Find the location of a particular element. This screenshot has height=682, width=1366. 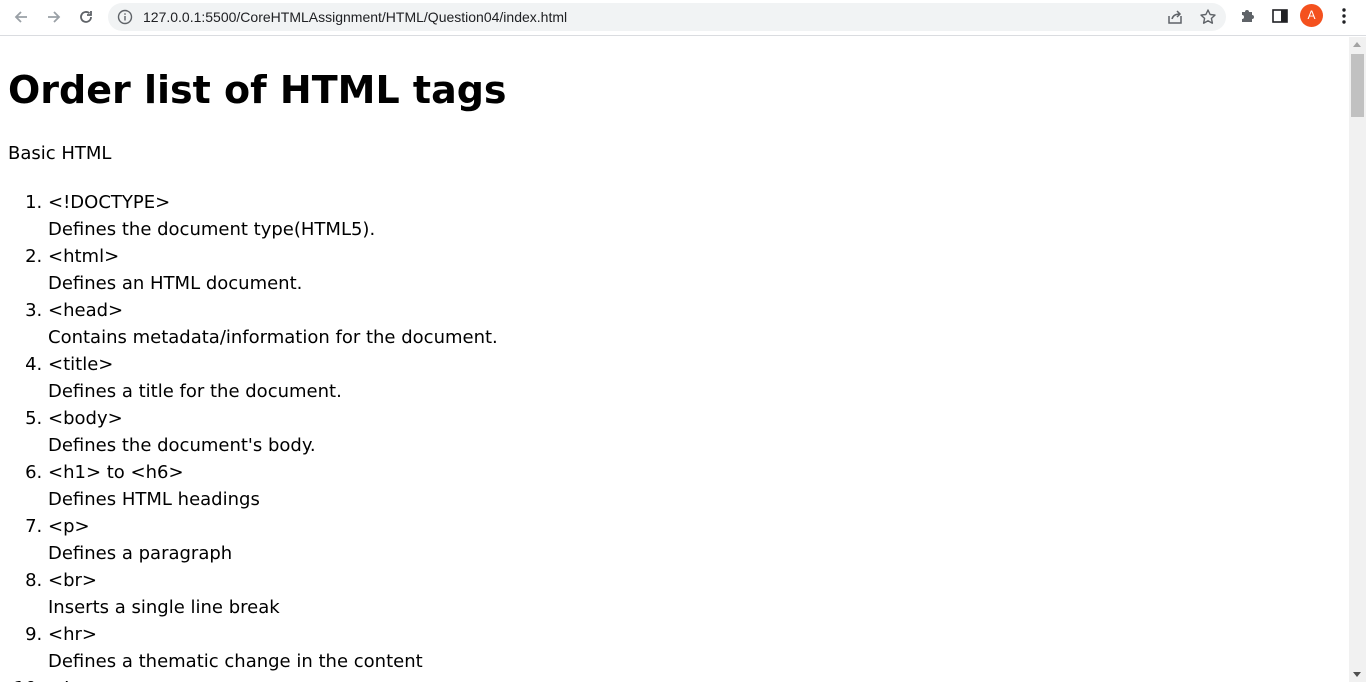

share-icon is located at coordinates (1175, 17).